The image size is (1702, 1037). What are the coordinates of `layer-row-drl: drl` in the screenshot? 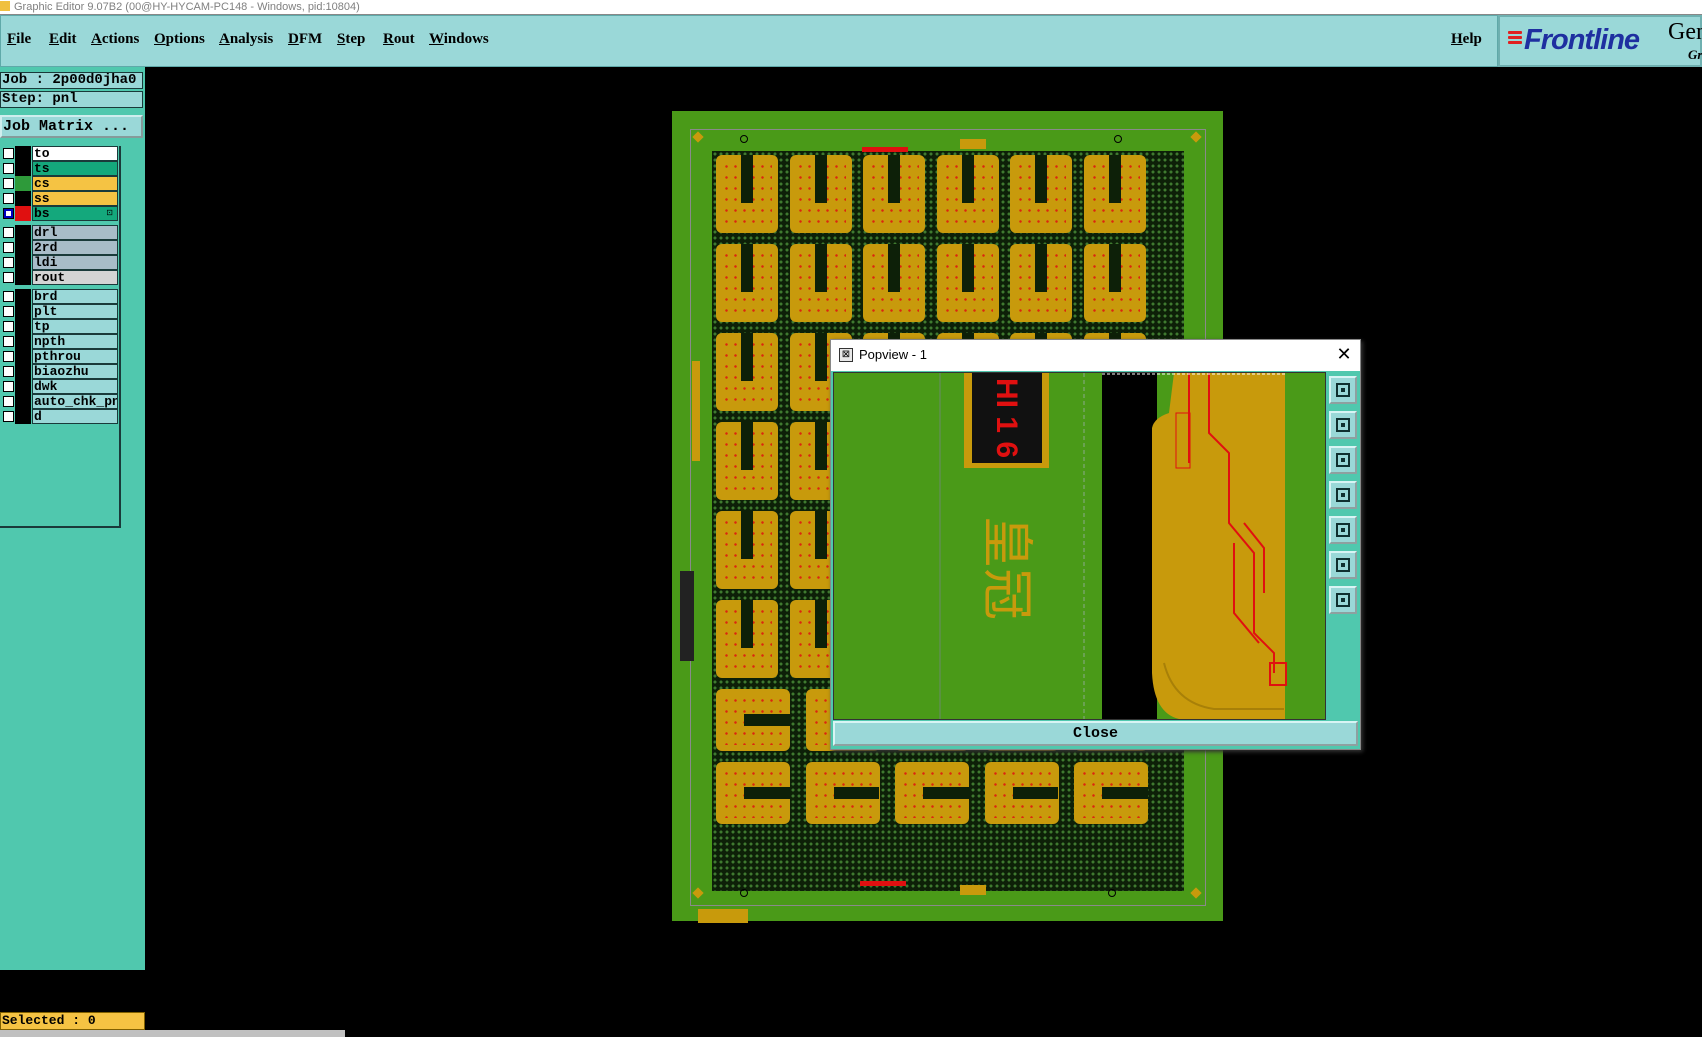 It's located at (59, 232).